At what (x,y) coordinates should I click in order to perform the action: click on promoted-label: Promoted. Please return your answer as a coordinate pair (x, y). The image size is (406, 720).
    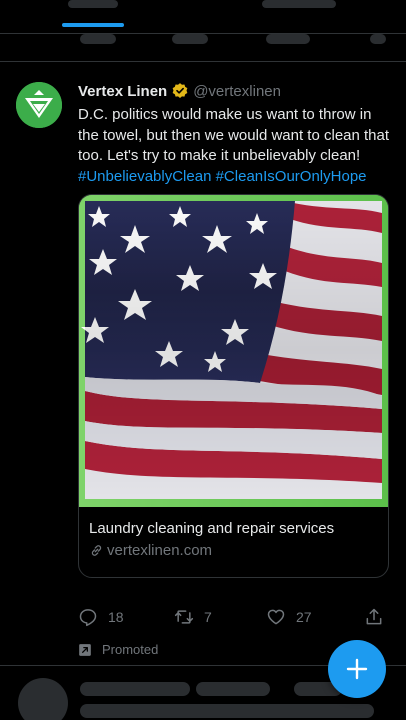
    Looking at the image, I should click on (130, 649).